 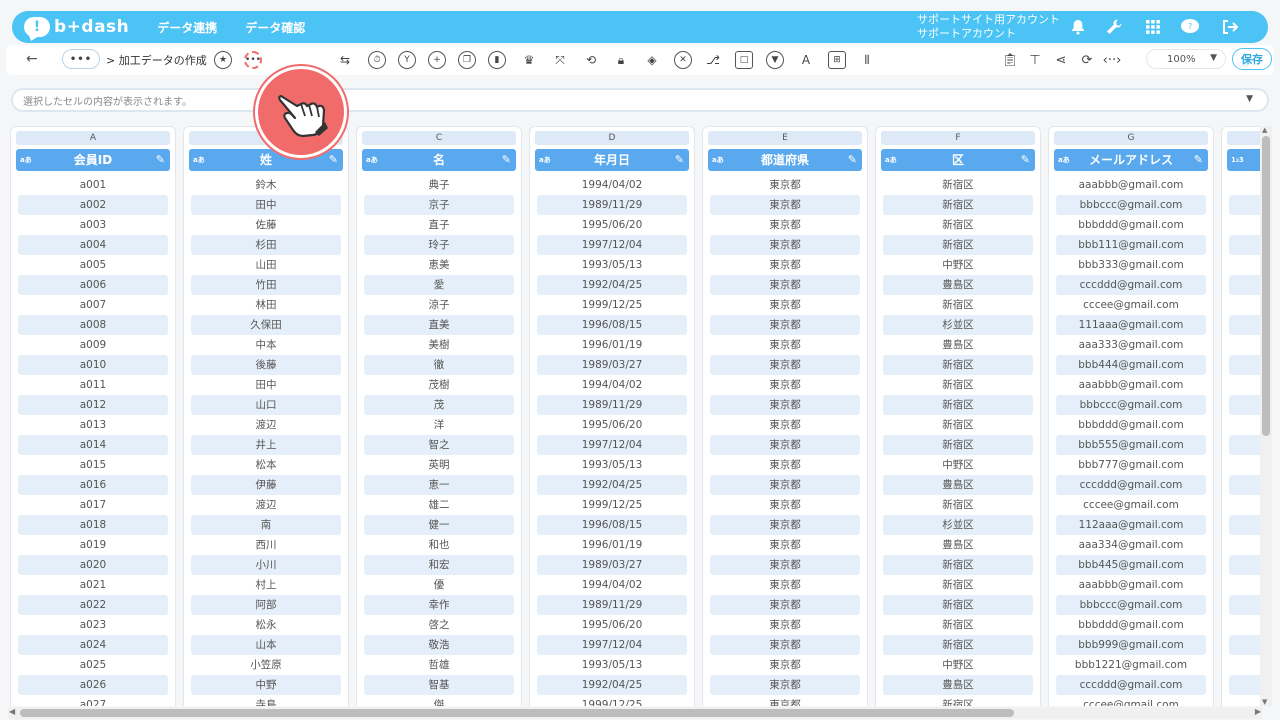 What do you see at coordinates (1153, 27) in the screenshot?
I see `grid-menu-icon` at bounding box center [1153, 27].